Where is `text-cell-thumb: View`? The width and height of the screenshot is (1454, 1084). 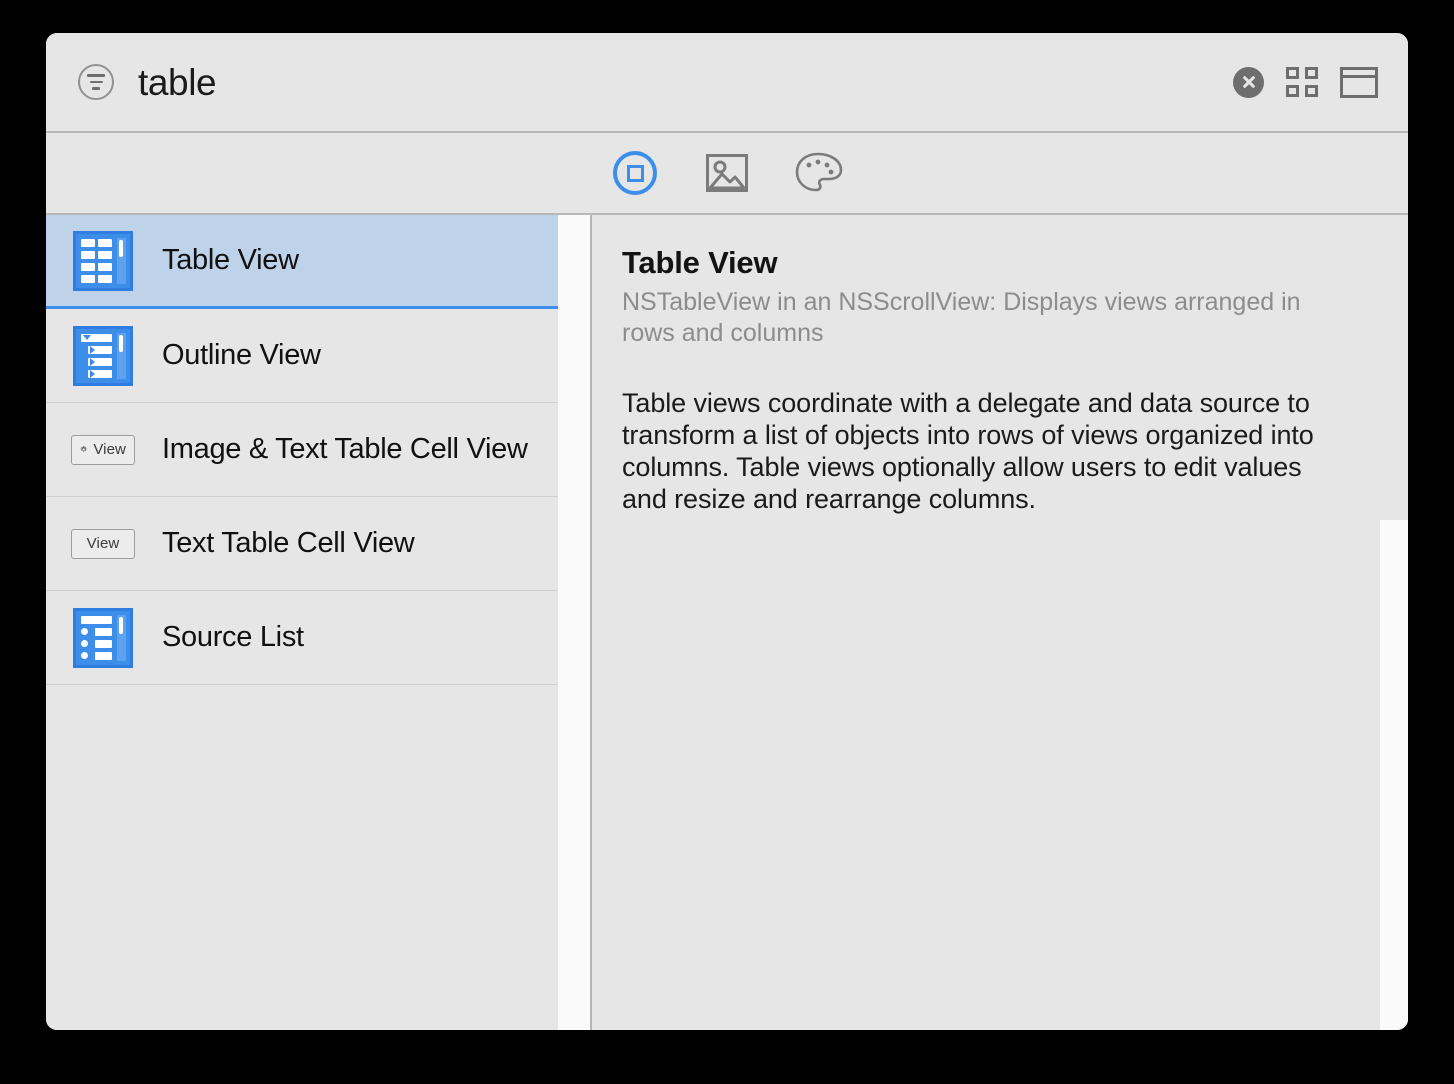 text-cell-thumb: View is located at coordinates (103, 543).